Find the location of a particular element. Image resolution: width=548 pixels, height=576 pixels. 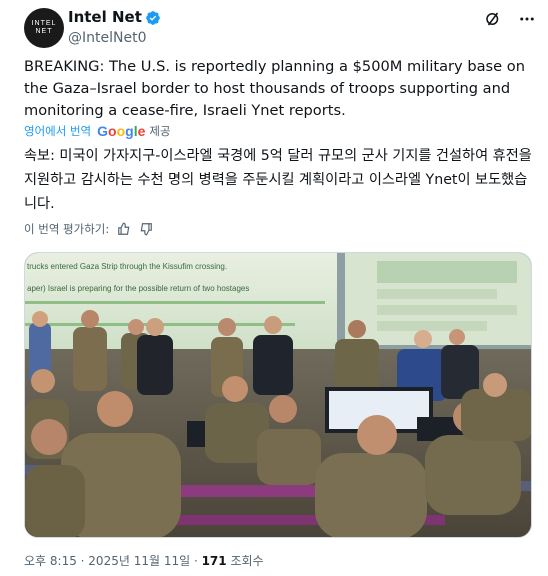

tweet-header: INTEL NET Intel Net @IntelNet0 is located at coordinates (280, 28).